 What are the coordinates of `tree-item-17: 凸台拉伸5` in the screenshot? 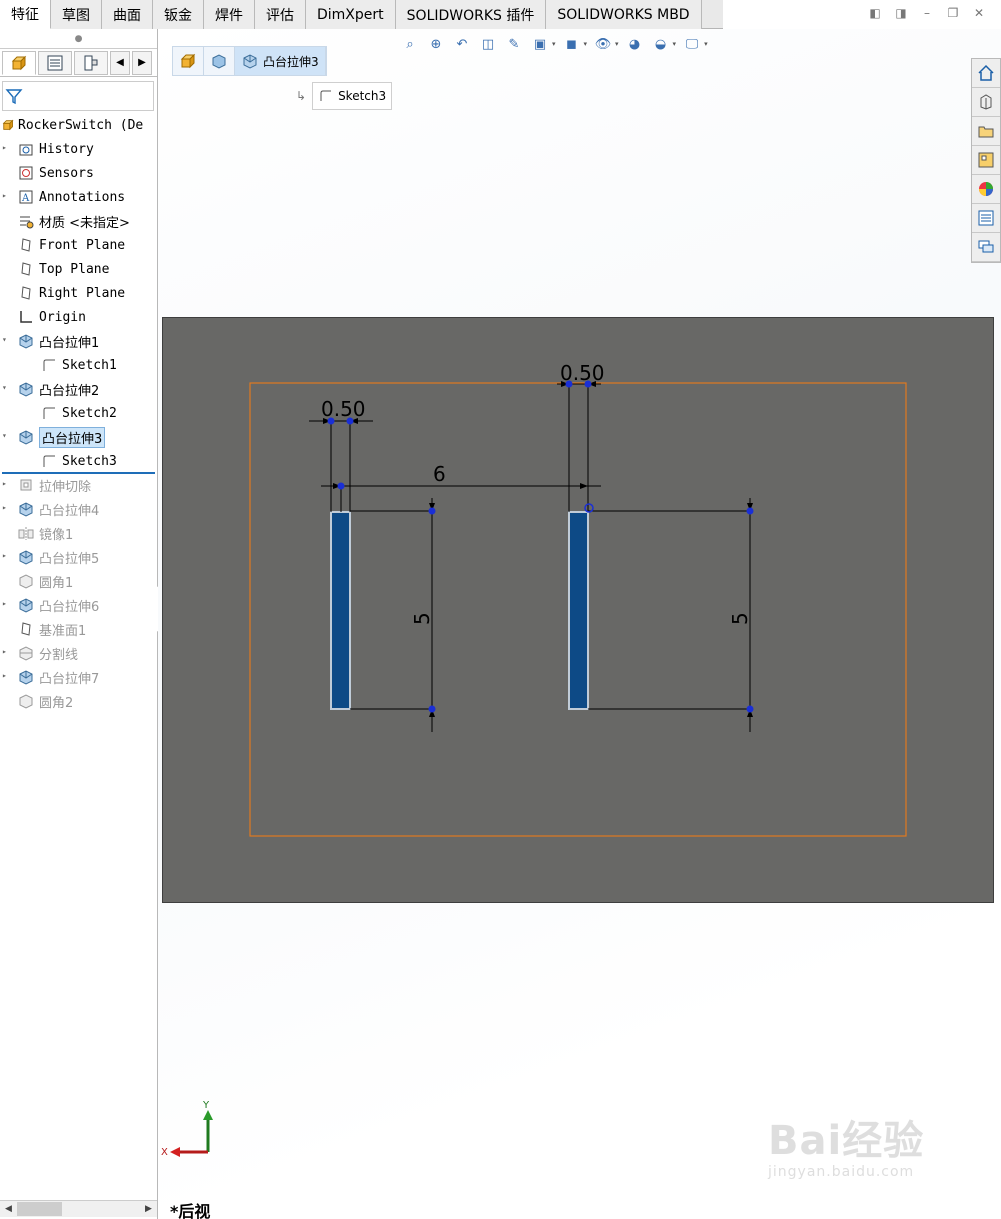 It's located at (58, 557).